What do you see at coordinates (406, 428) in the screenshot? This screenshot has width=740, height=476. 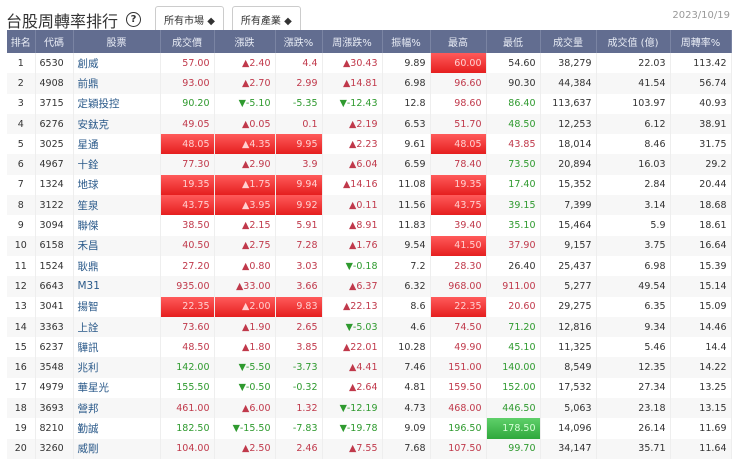 I see `amplitude-cell: 9.09` at bounding box center [406, 428].